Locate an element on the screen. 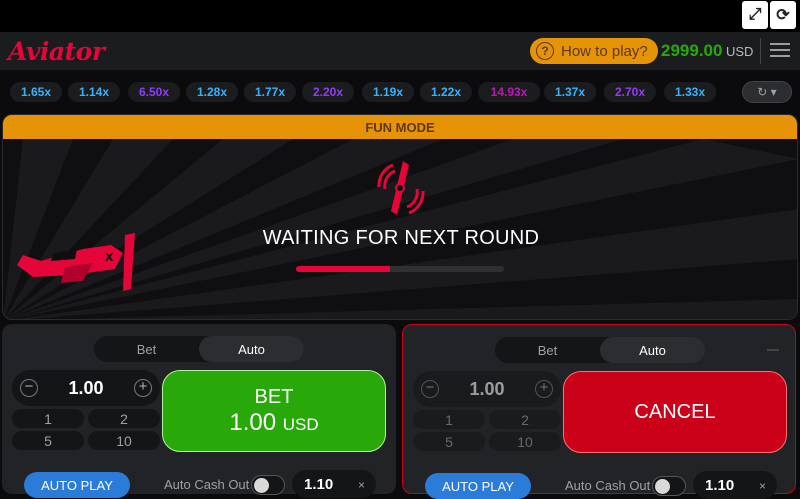  multiplier-badge: 1.28x is located at coordinates (212, 92).